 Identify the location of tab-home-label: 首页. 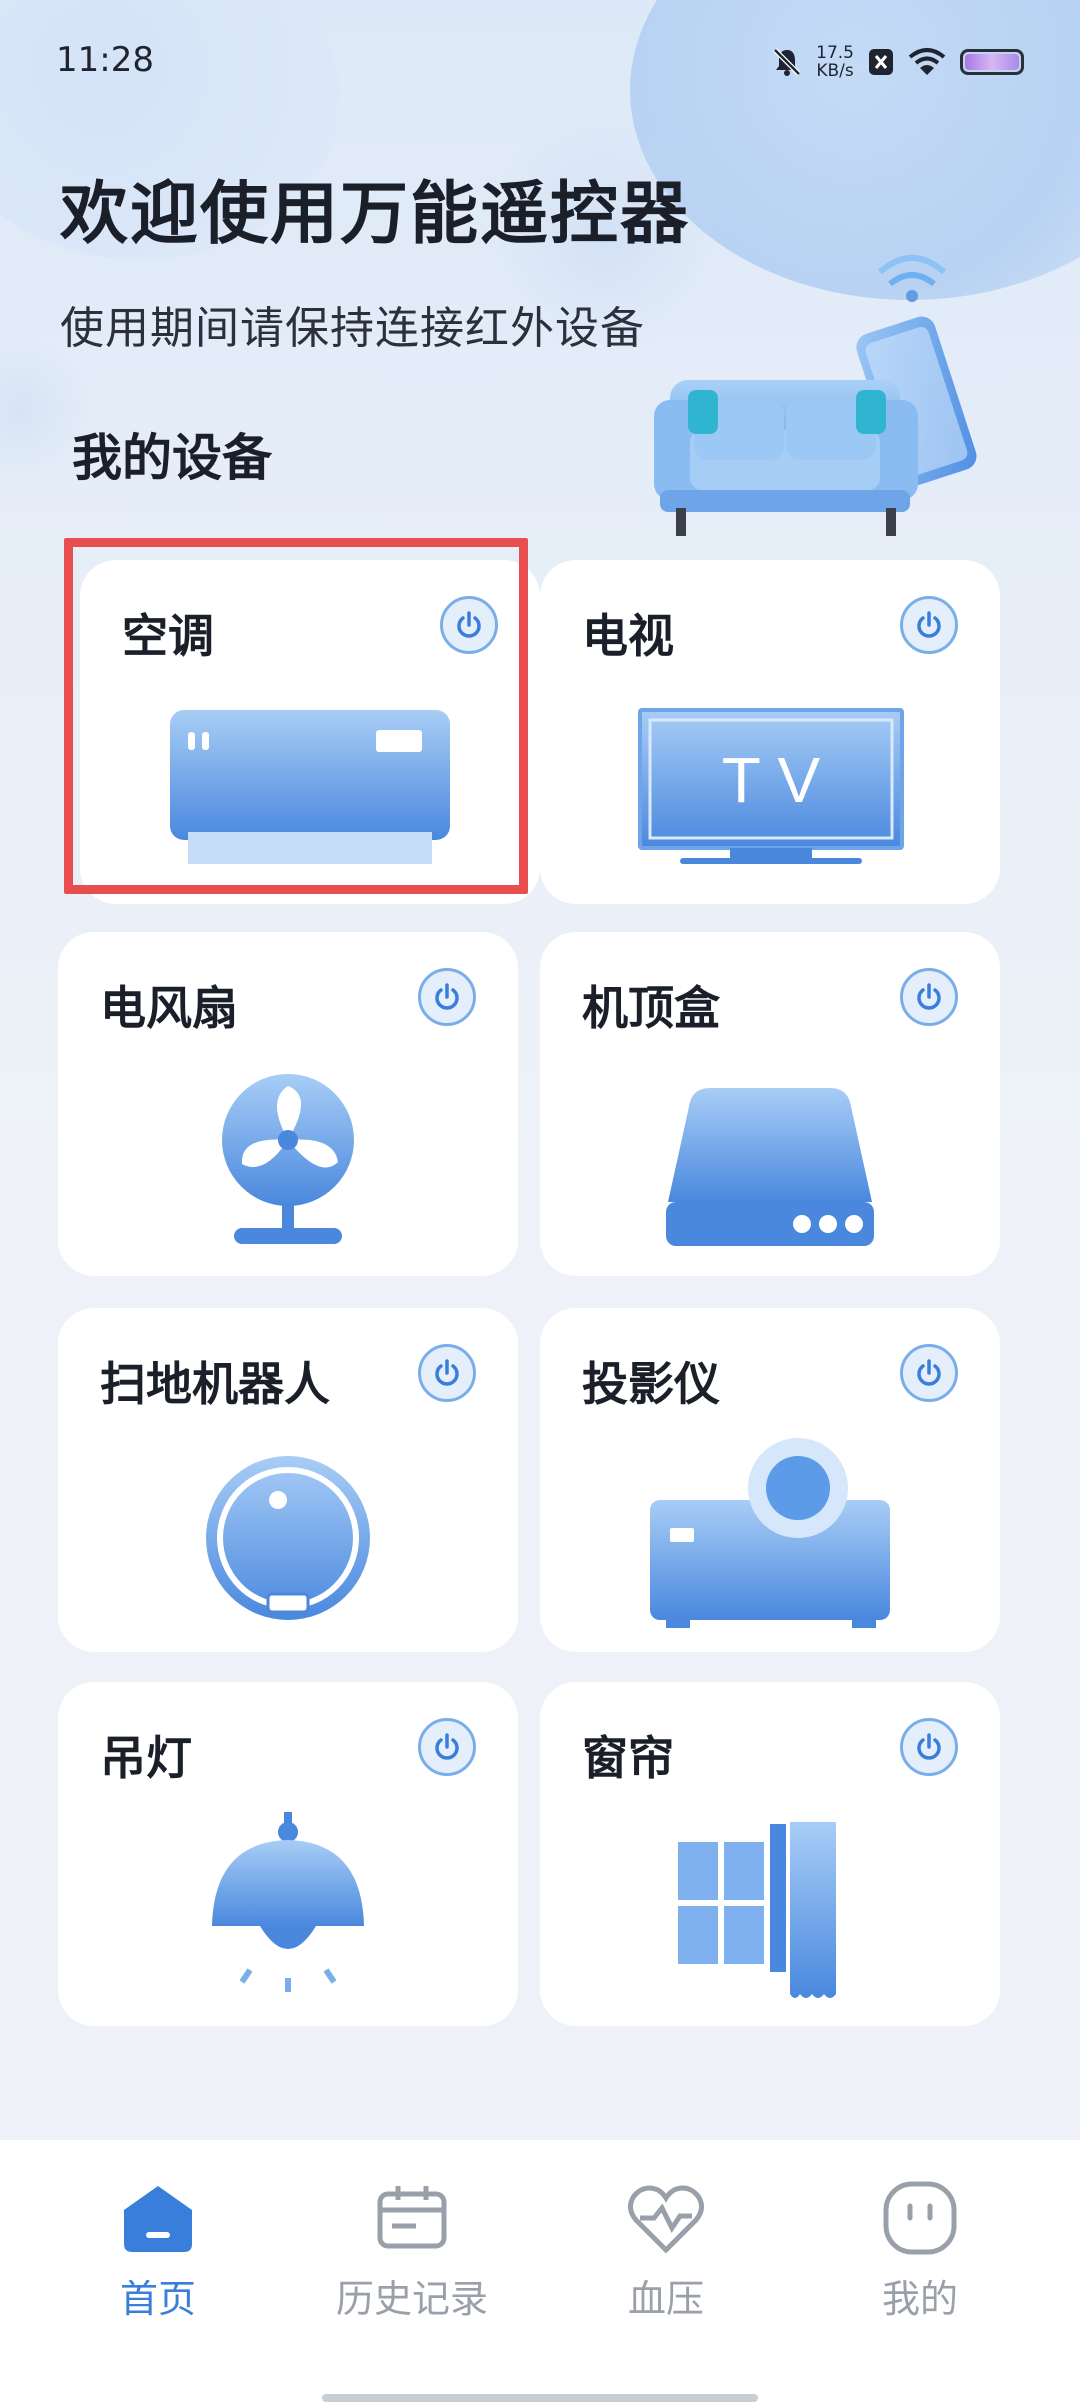
(157, 2299).